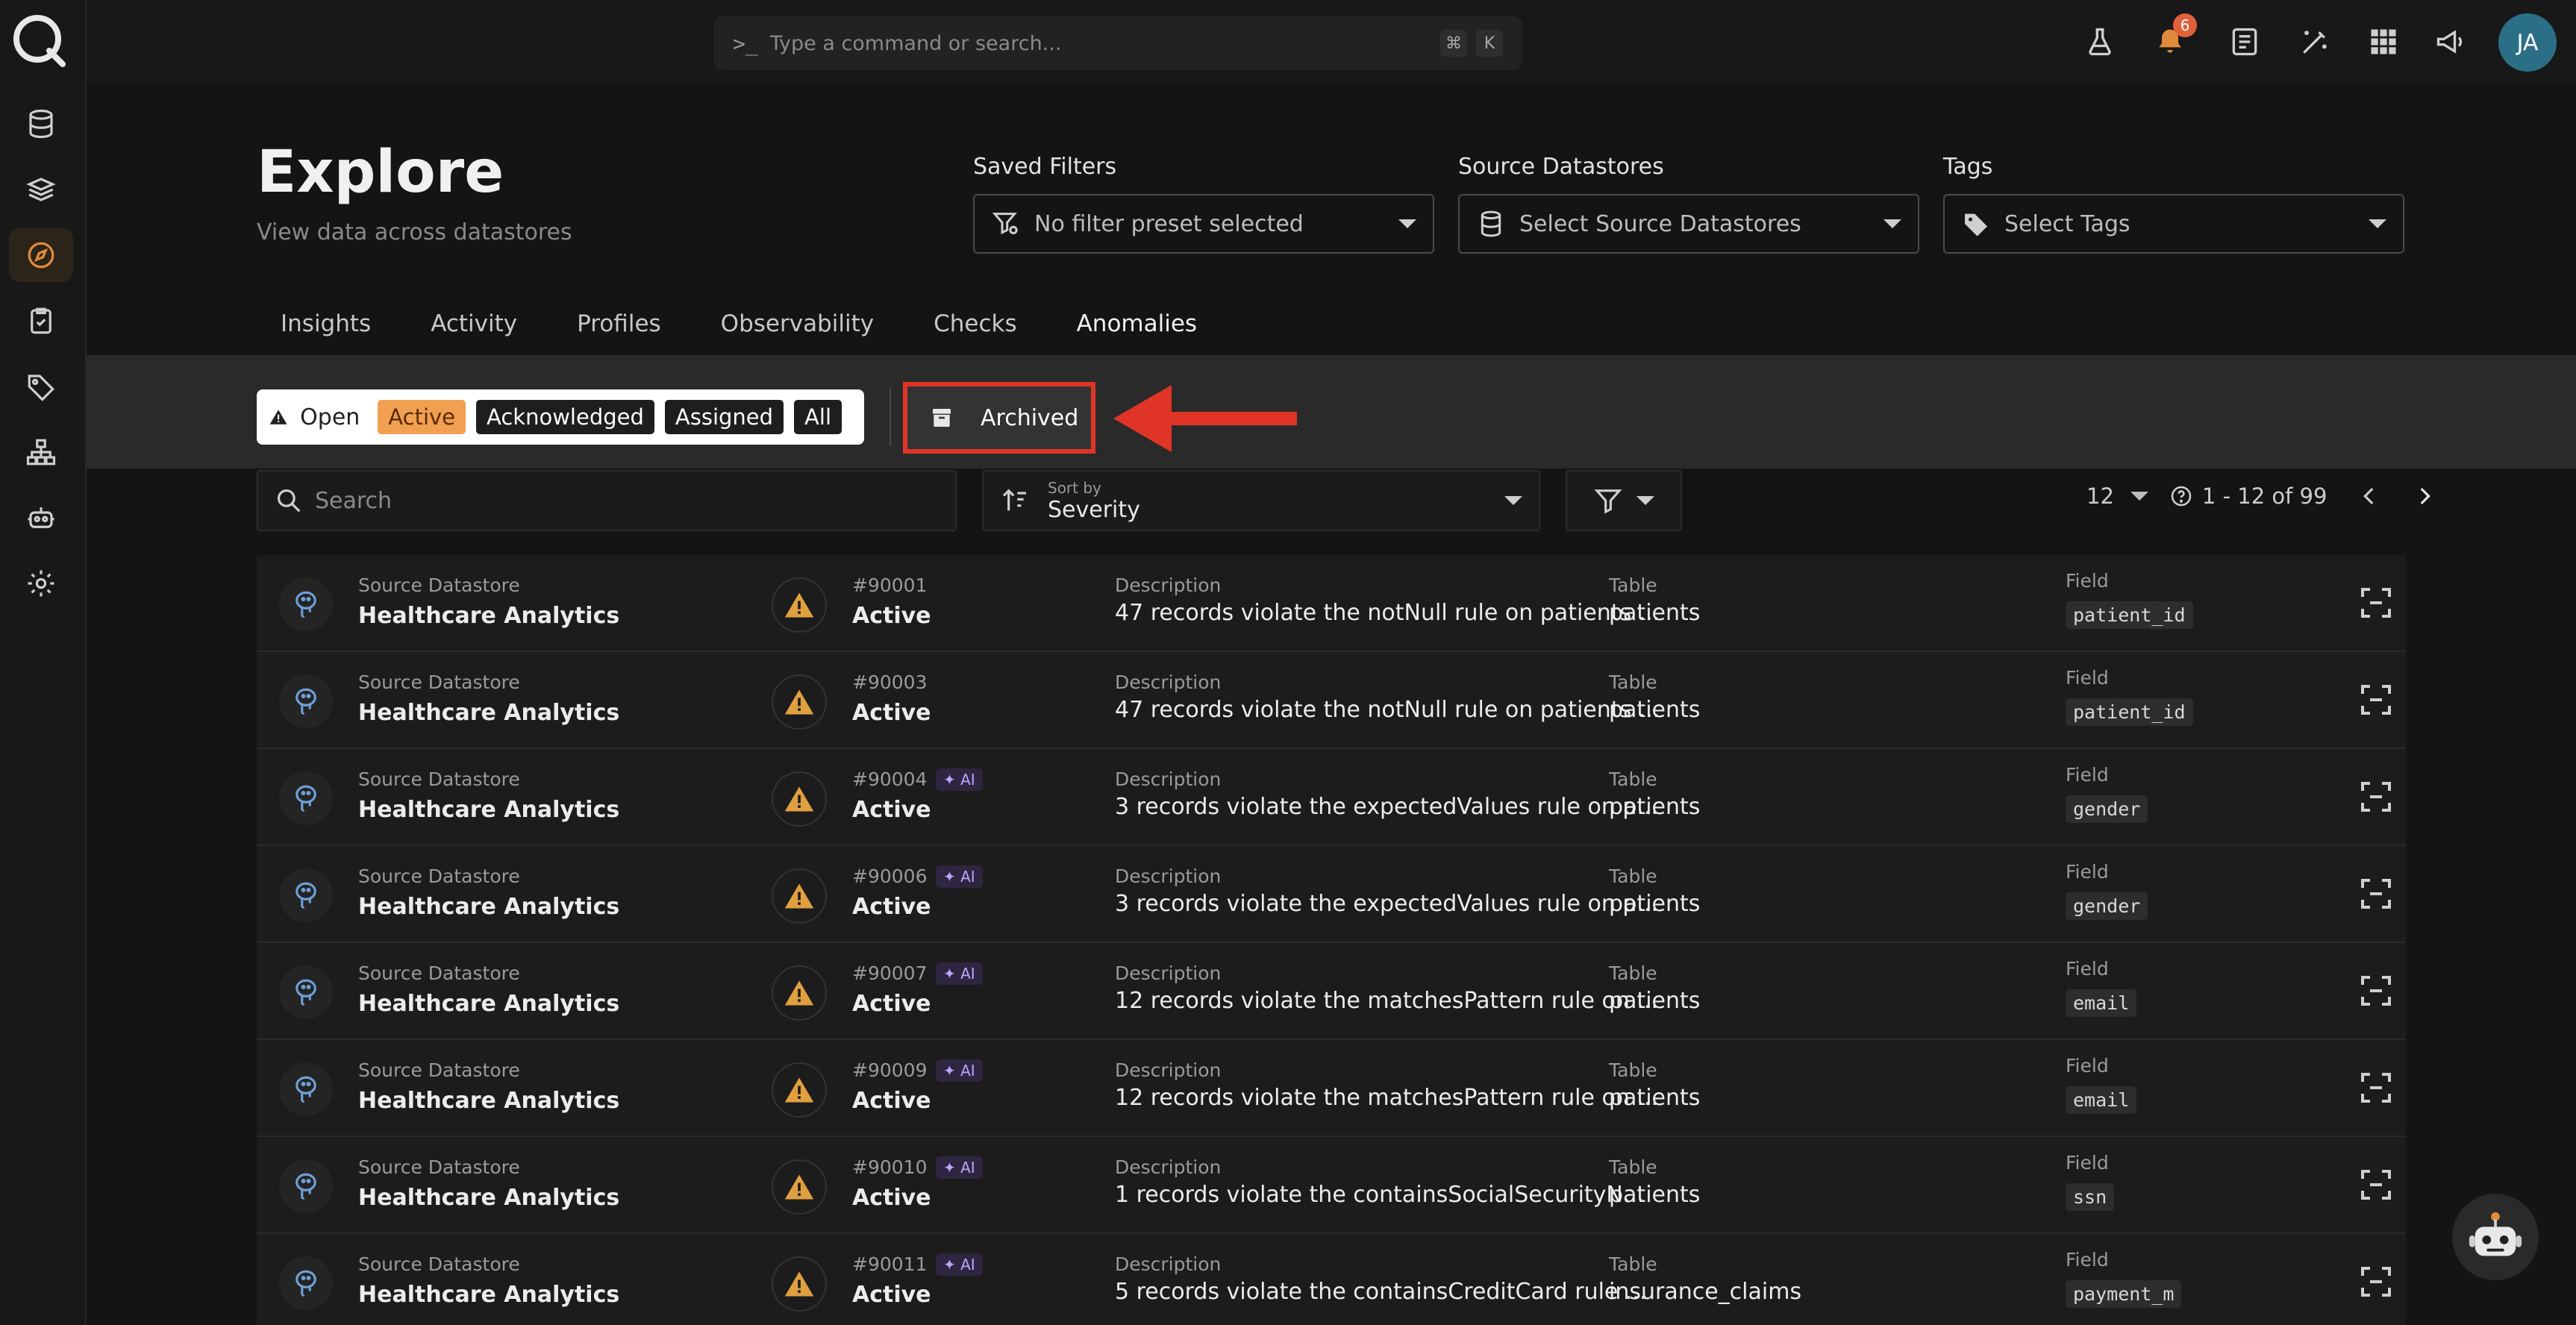 This screenshot has height=1325, width=2576. Describe the element at coordinates (2424, 496) in the screenshot. I see `chevron-right-icon` at that location.